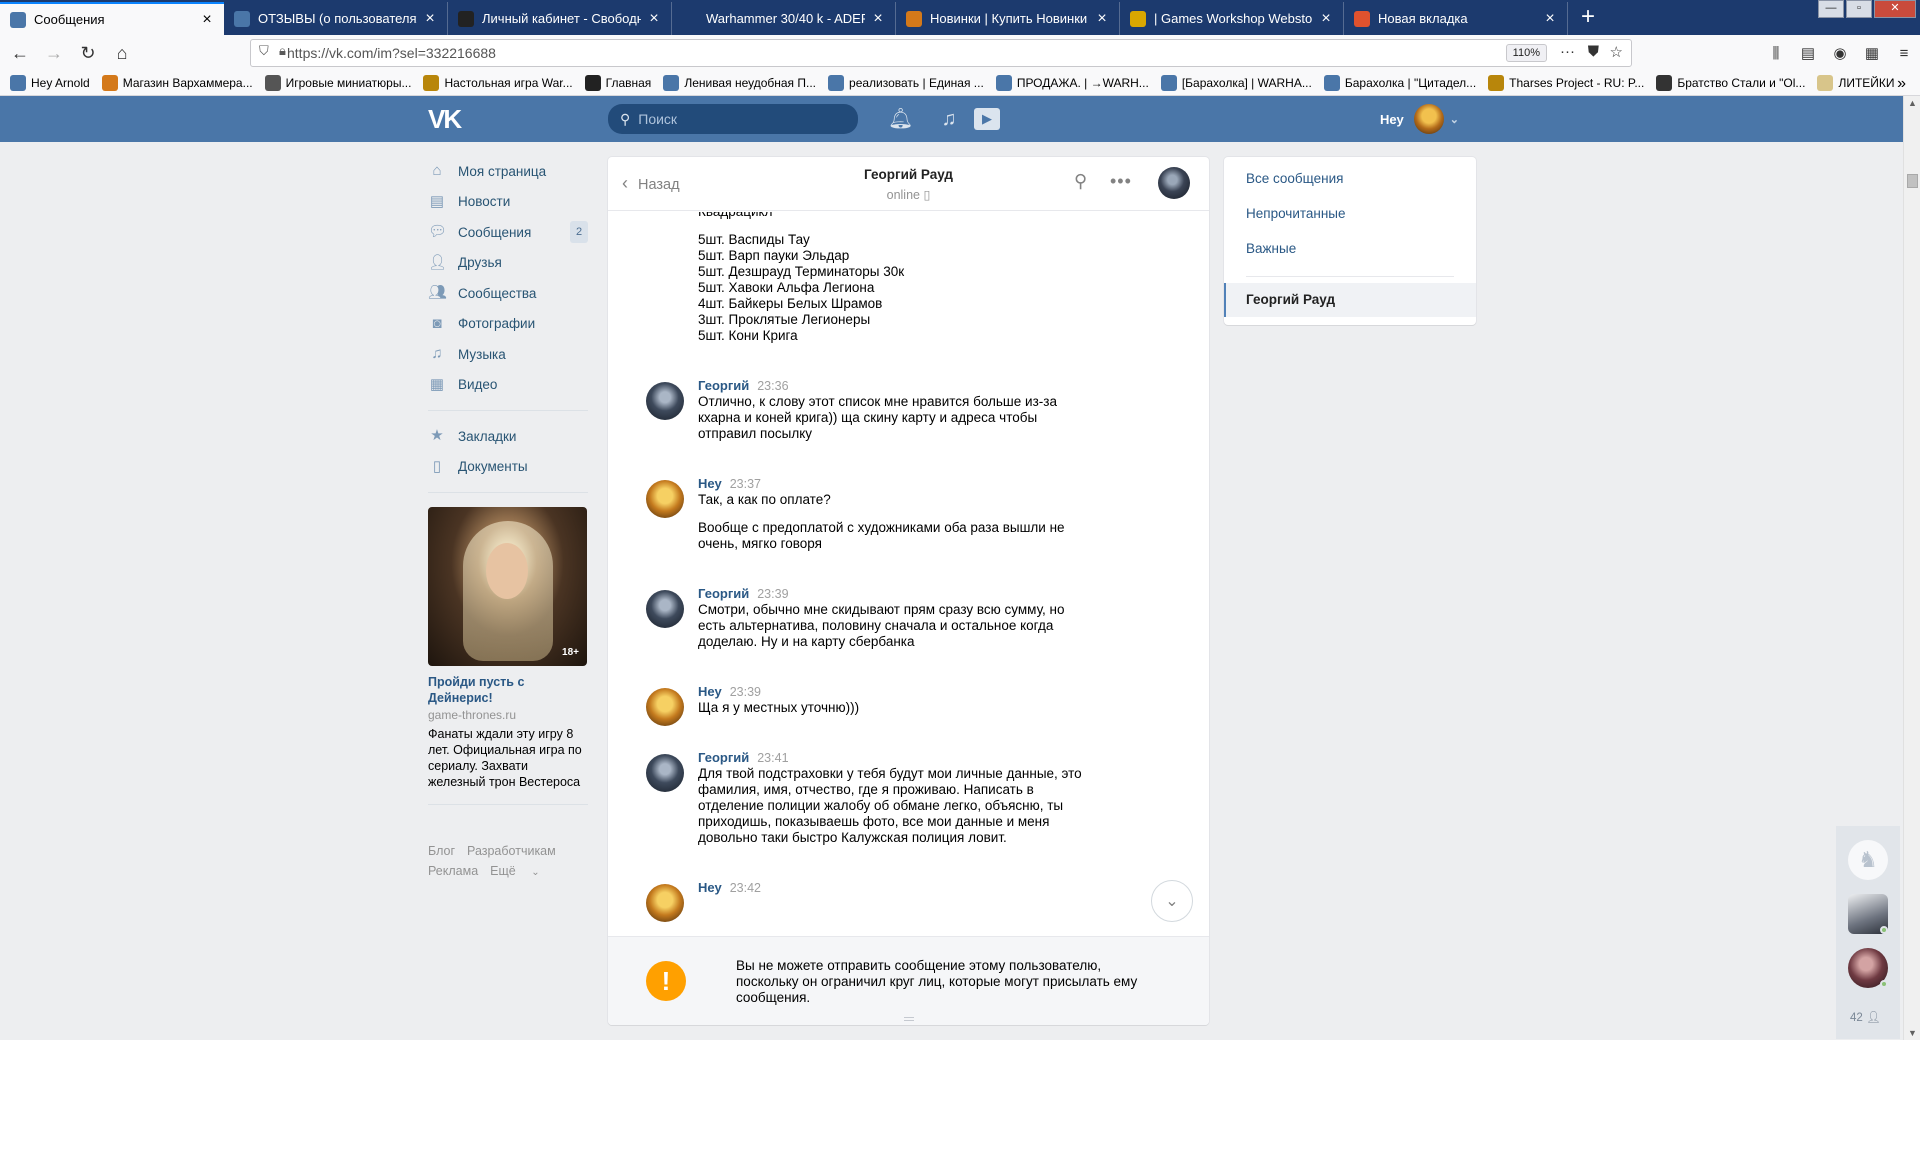 Image resolution: width=1920 pixels, height=1152 pixels. I want to click on resize-grip-icon, so click(909, 1019).